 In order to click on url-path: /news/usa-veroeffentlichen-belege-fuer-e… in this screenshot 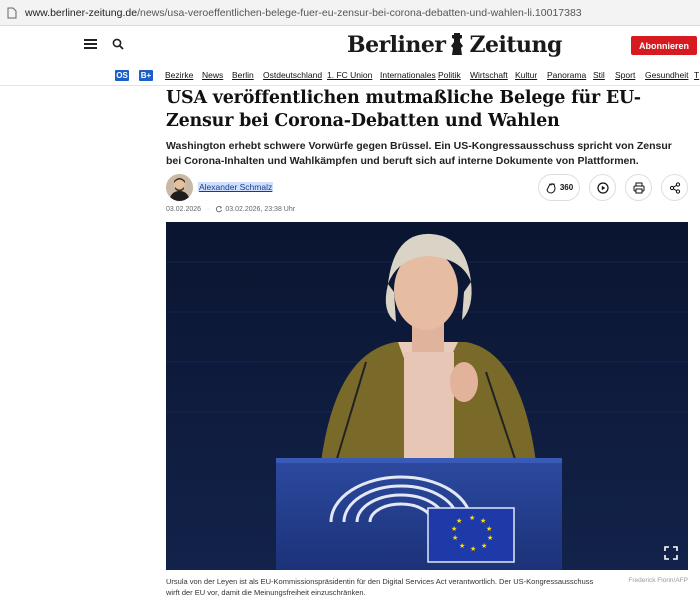, I will do `click(359, 12)`.